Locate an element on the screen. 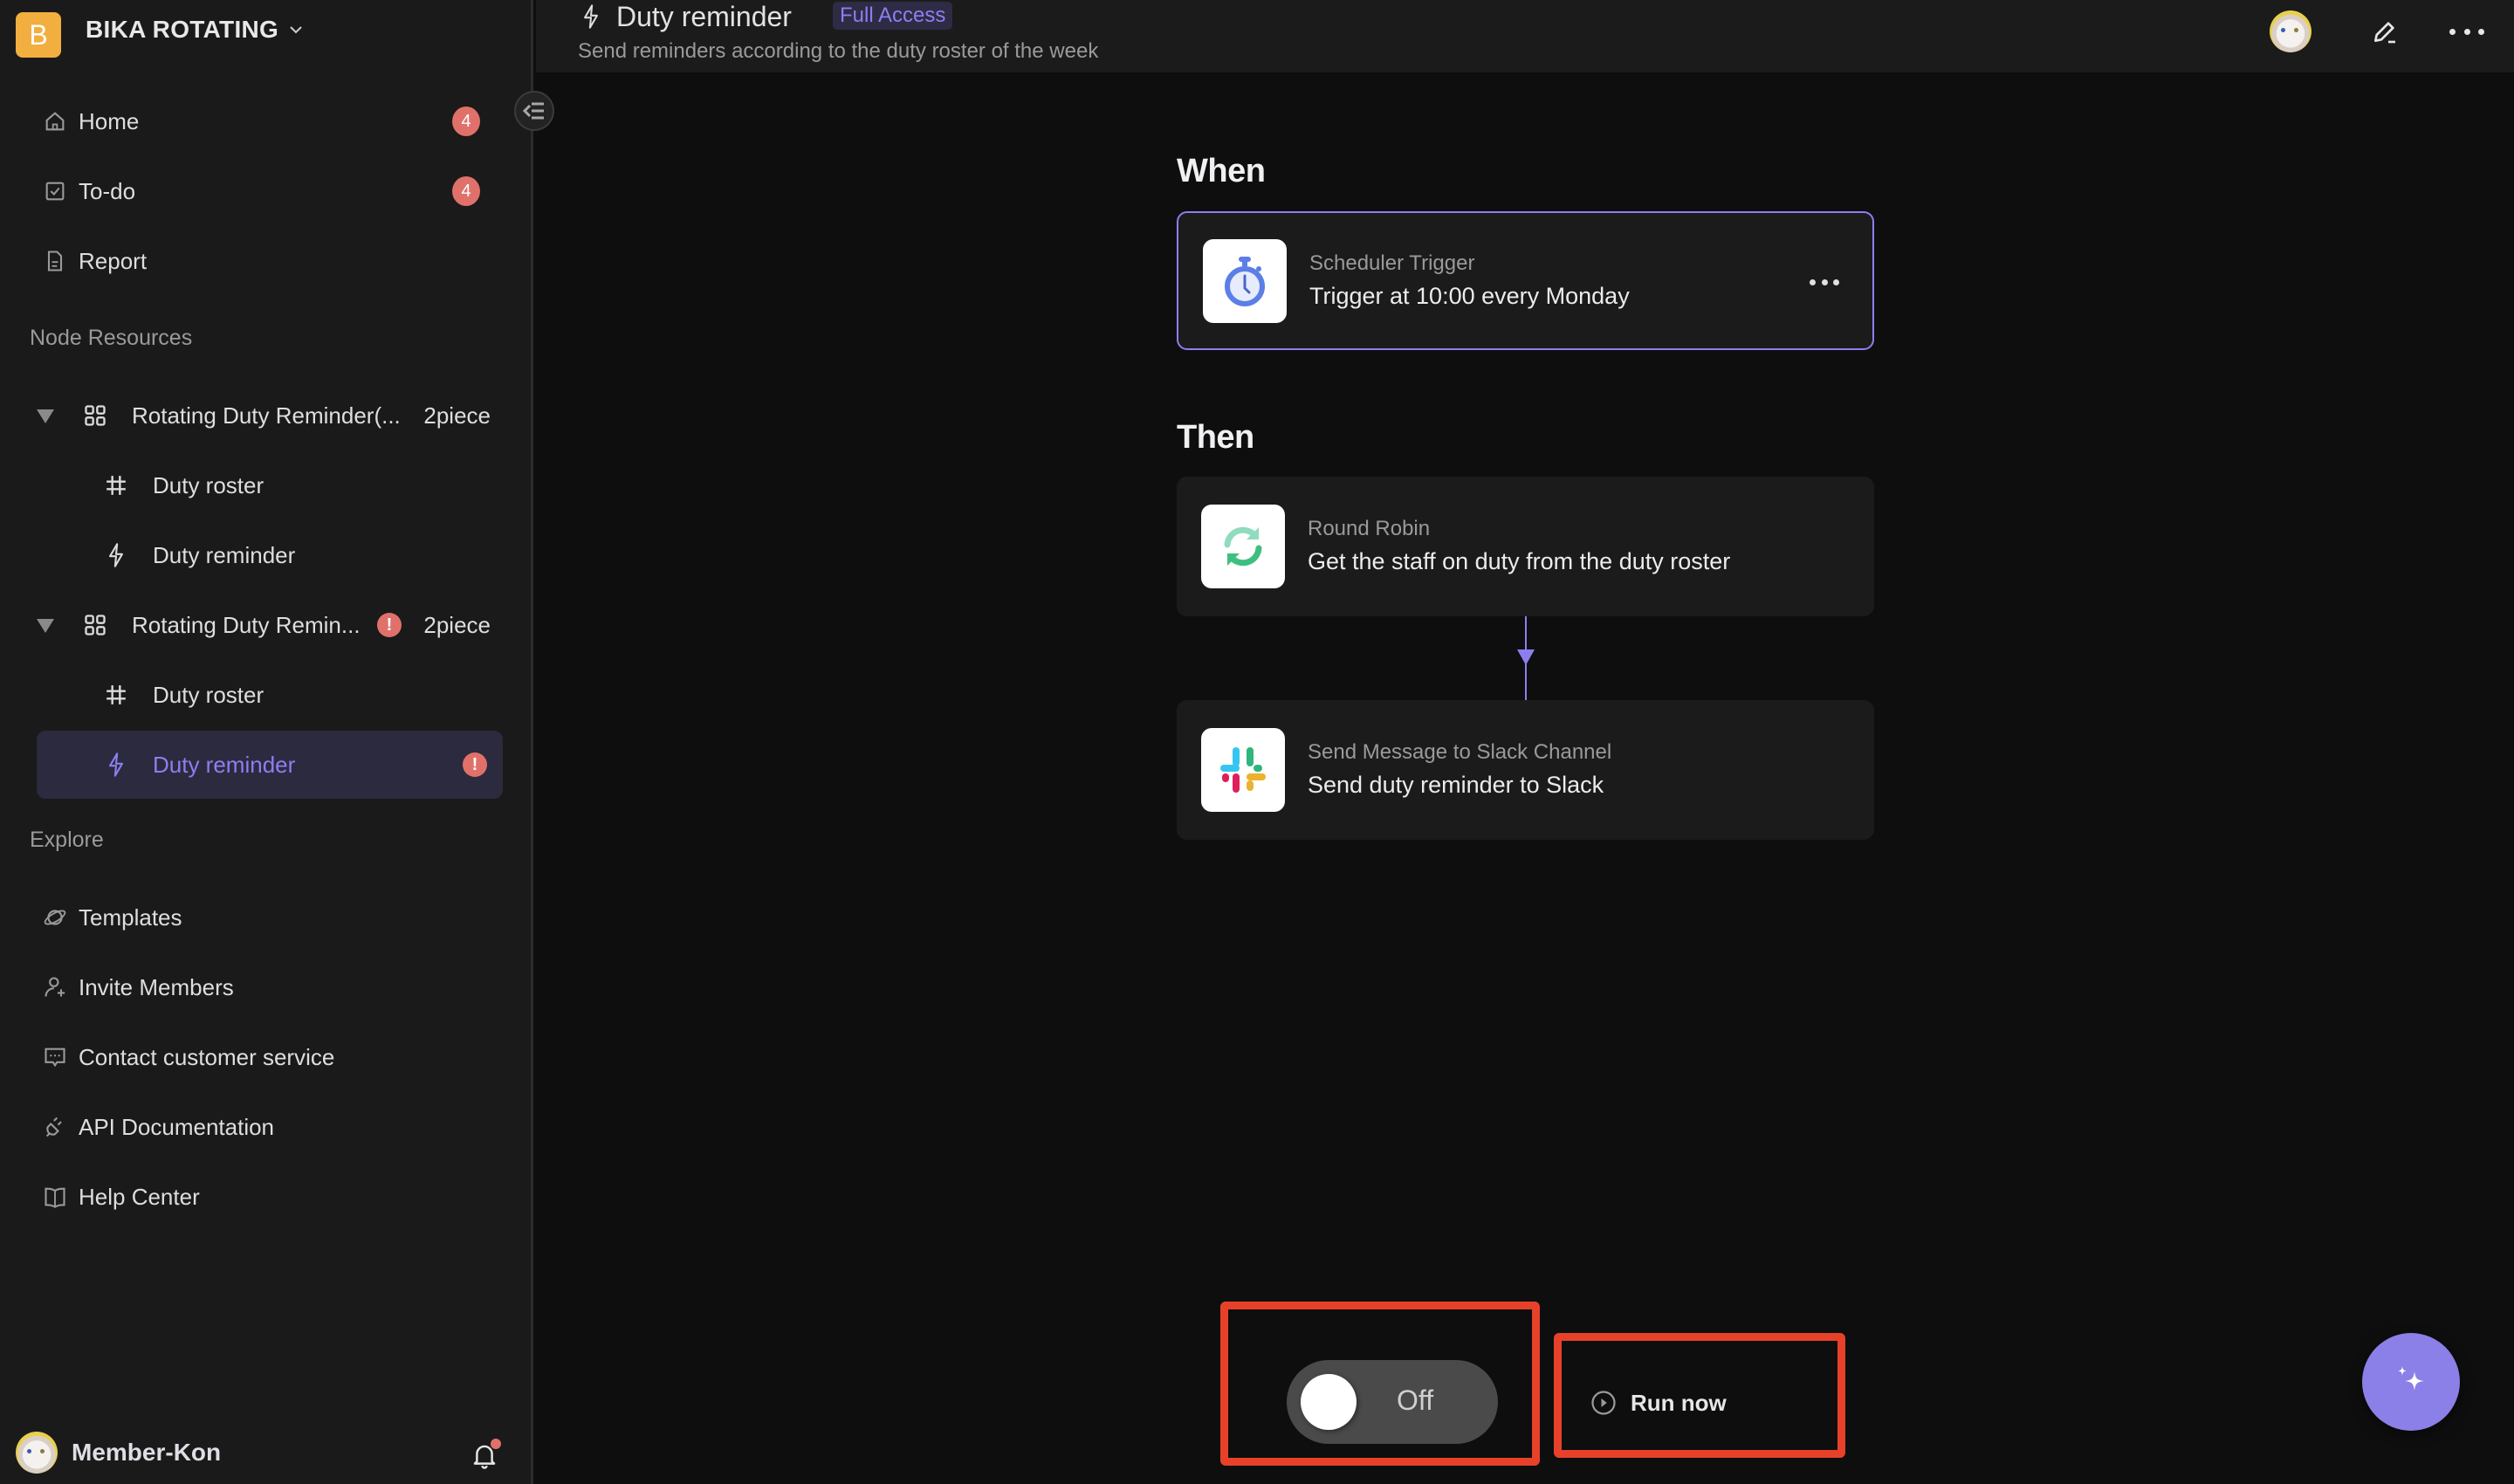 The image size is (2514, 1484). stopwatch-icon is located at coordinates (1245, 281).